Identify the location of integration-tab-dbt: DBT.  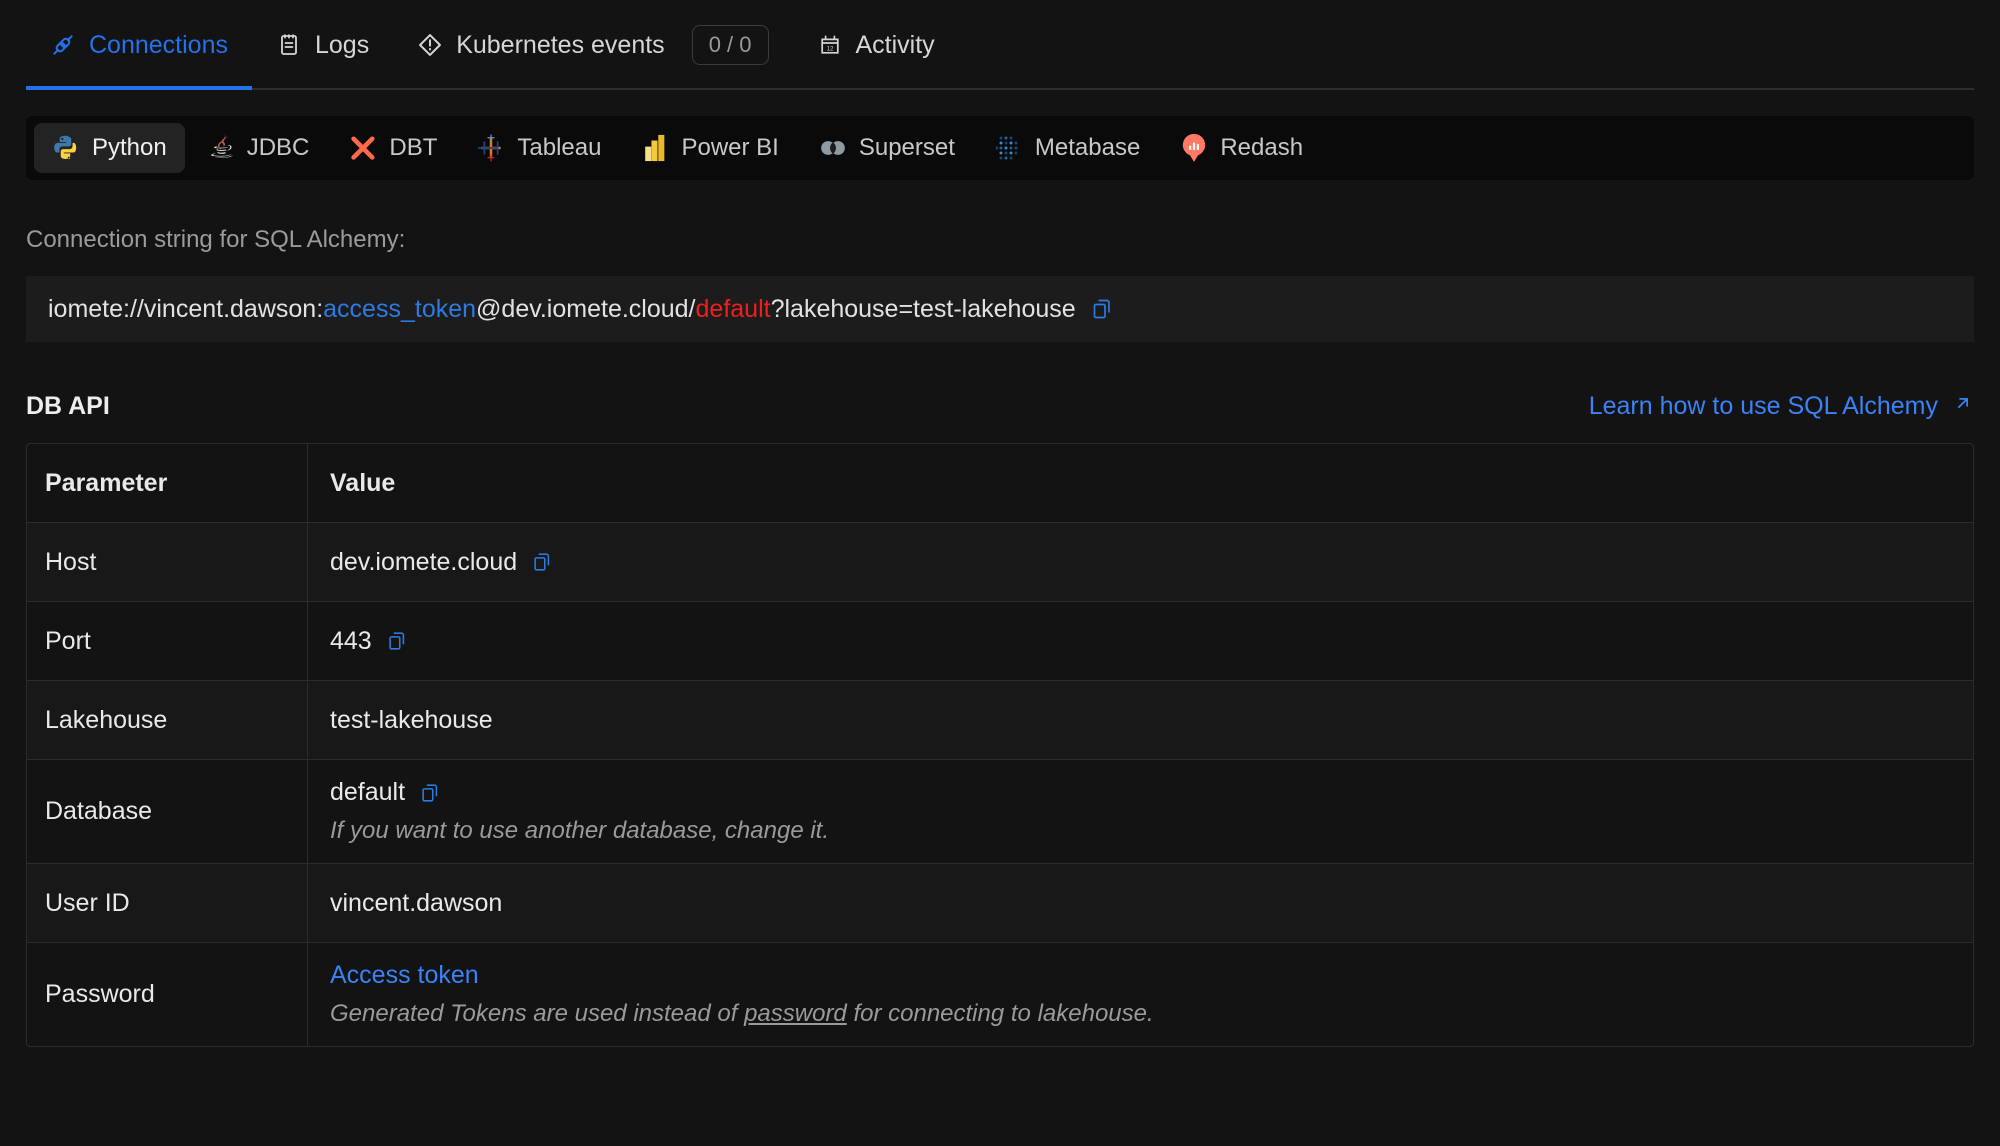
(393, 148).